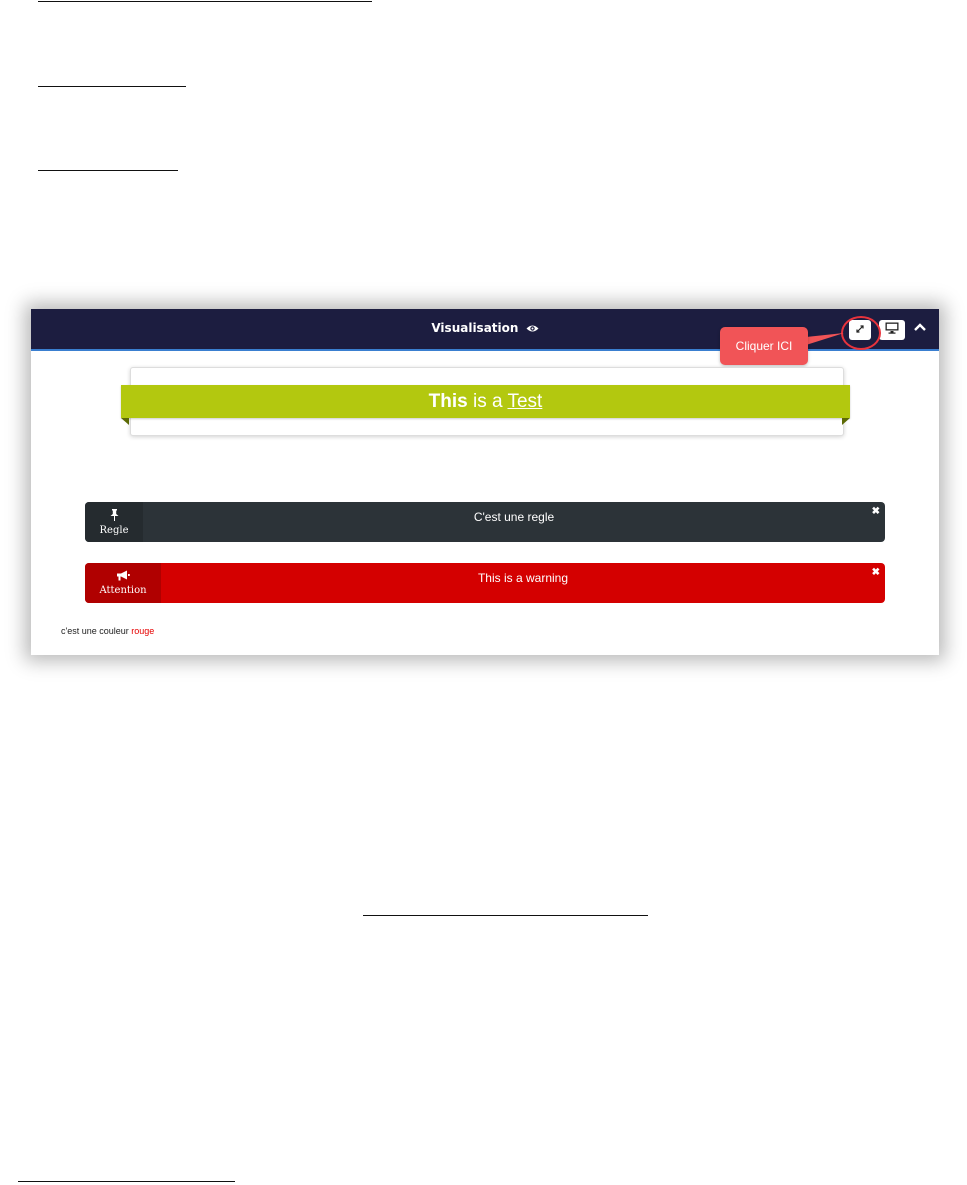  What do you see at coordinates (876, 572) in the screenshot?
I see `warning-alert-close-icon: ✖` at bounding box center [876, 572].